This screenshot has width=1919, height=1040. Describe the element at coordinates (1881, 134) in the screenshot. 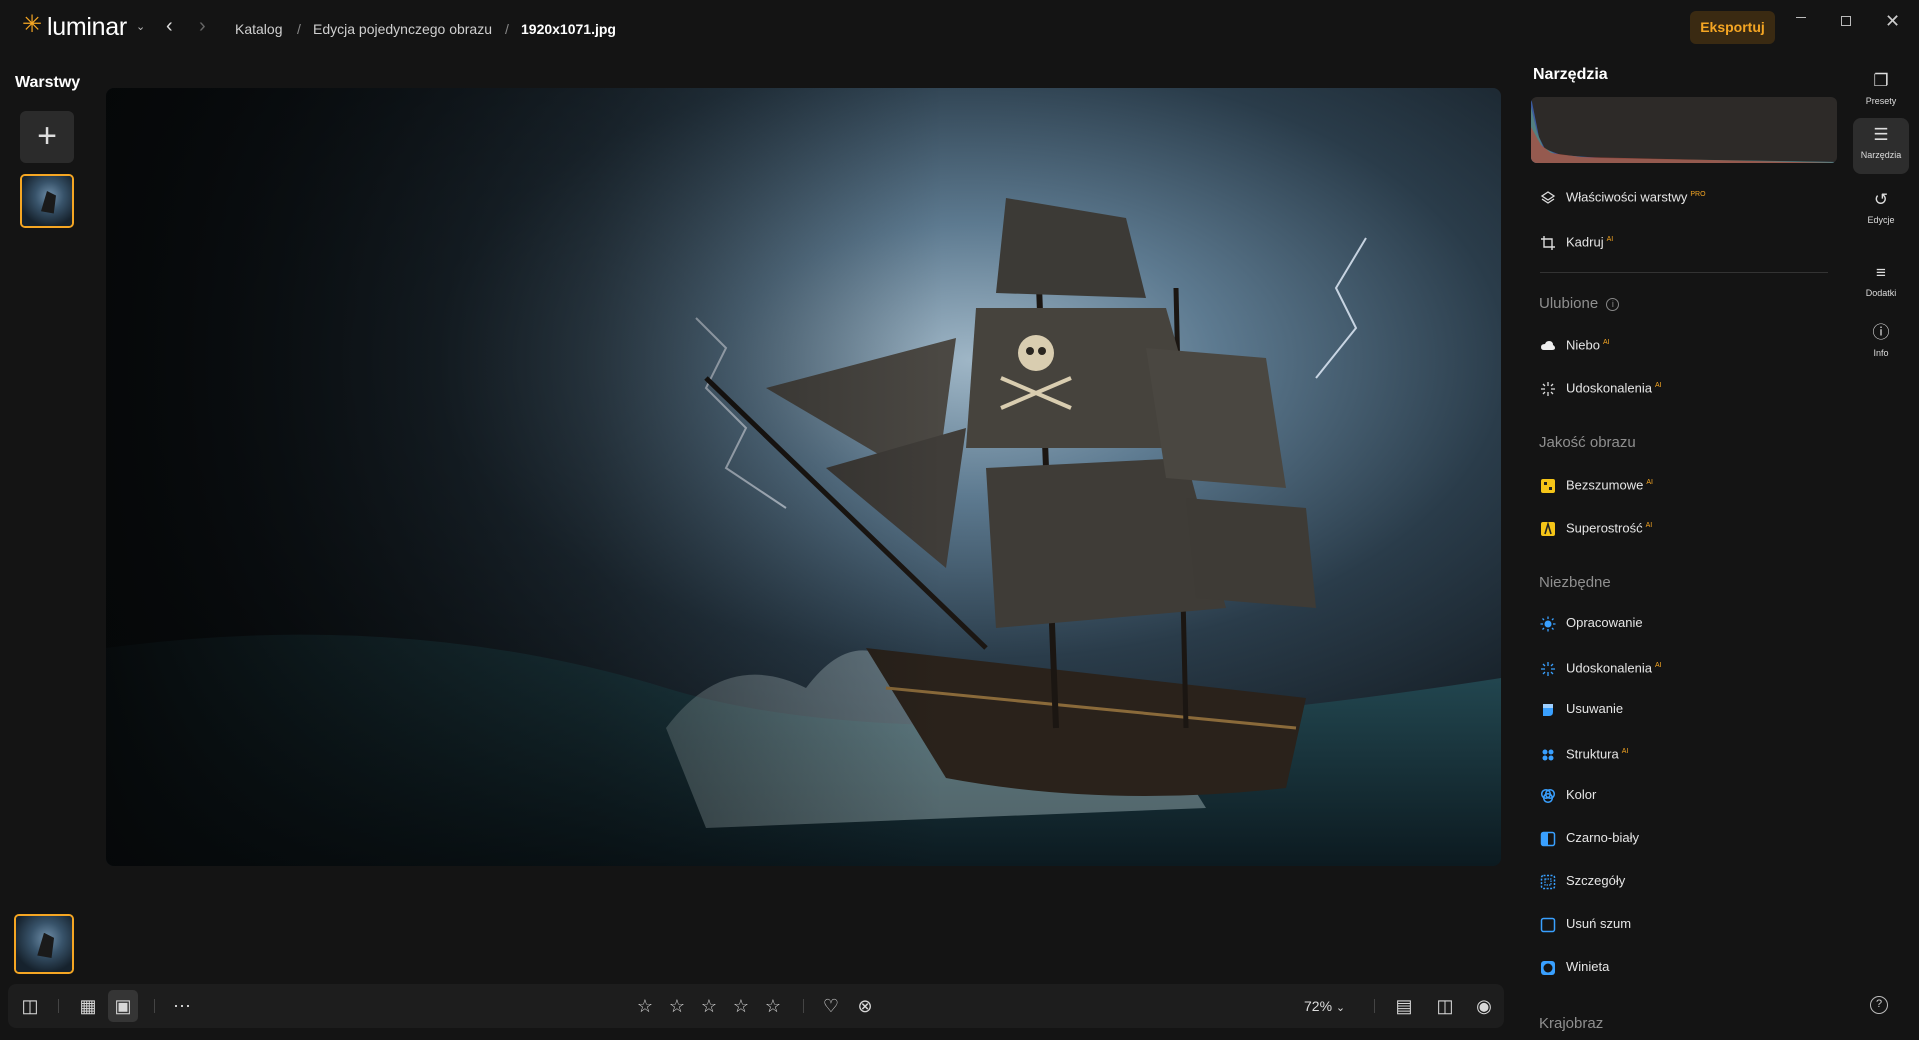

I see `sliders-icon: ☰` at that location.